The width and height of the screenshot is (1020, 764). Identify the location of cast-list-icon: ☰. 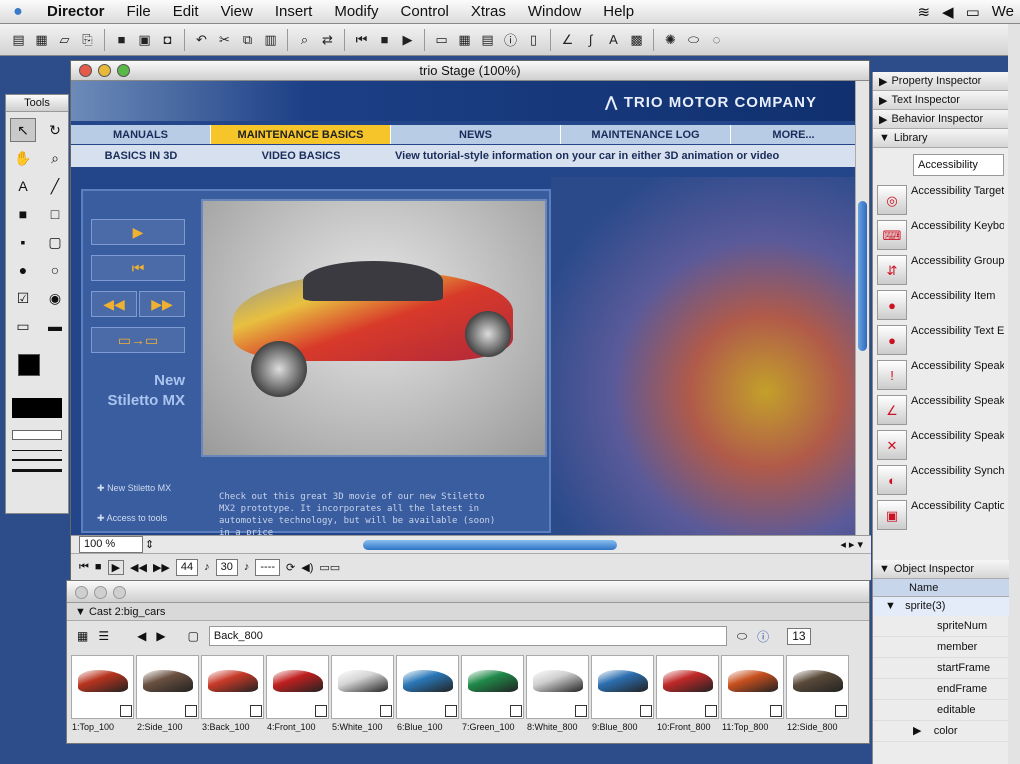
(103, 636).